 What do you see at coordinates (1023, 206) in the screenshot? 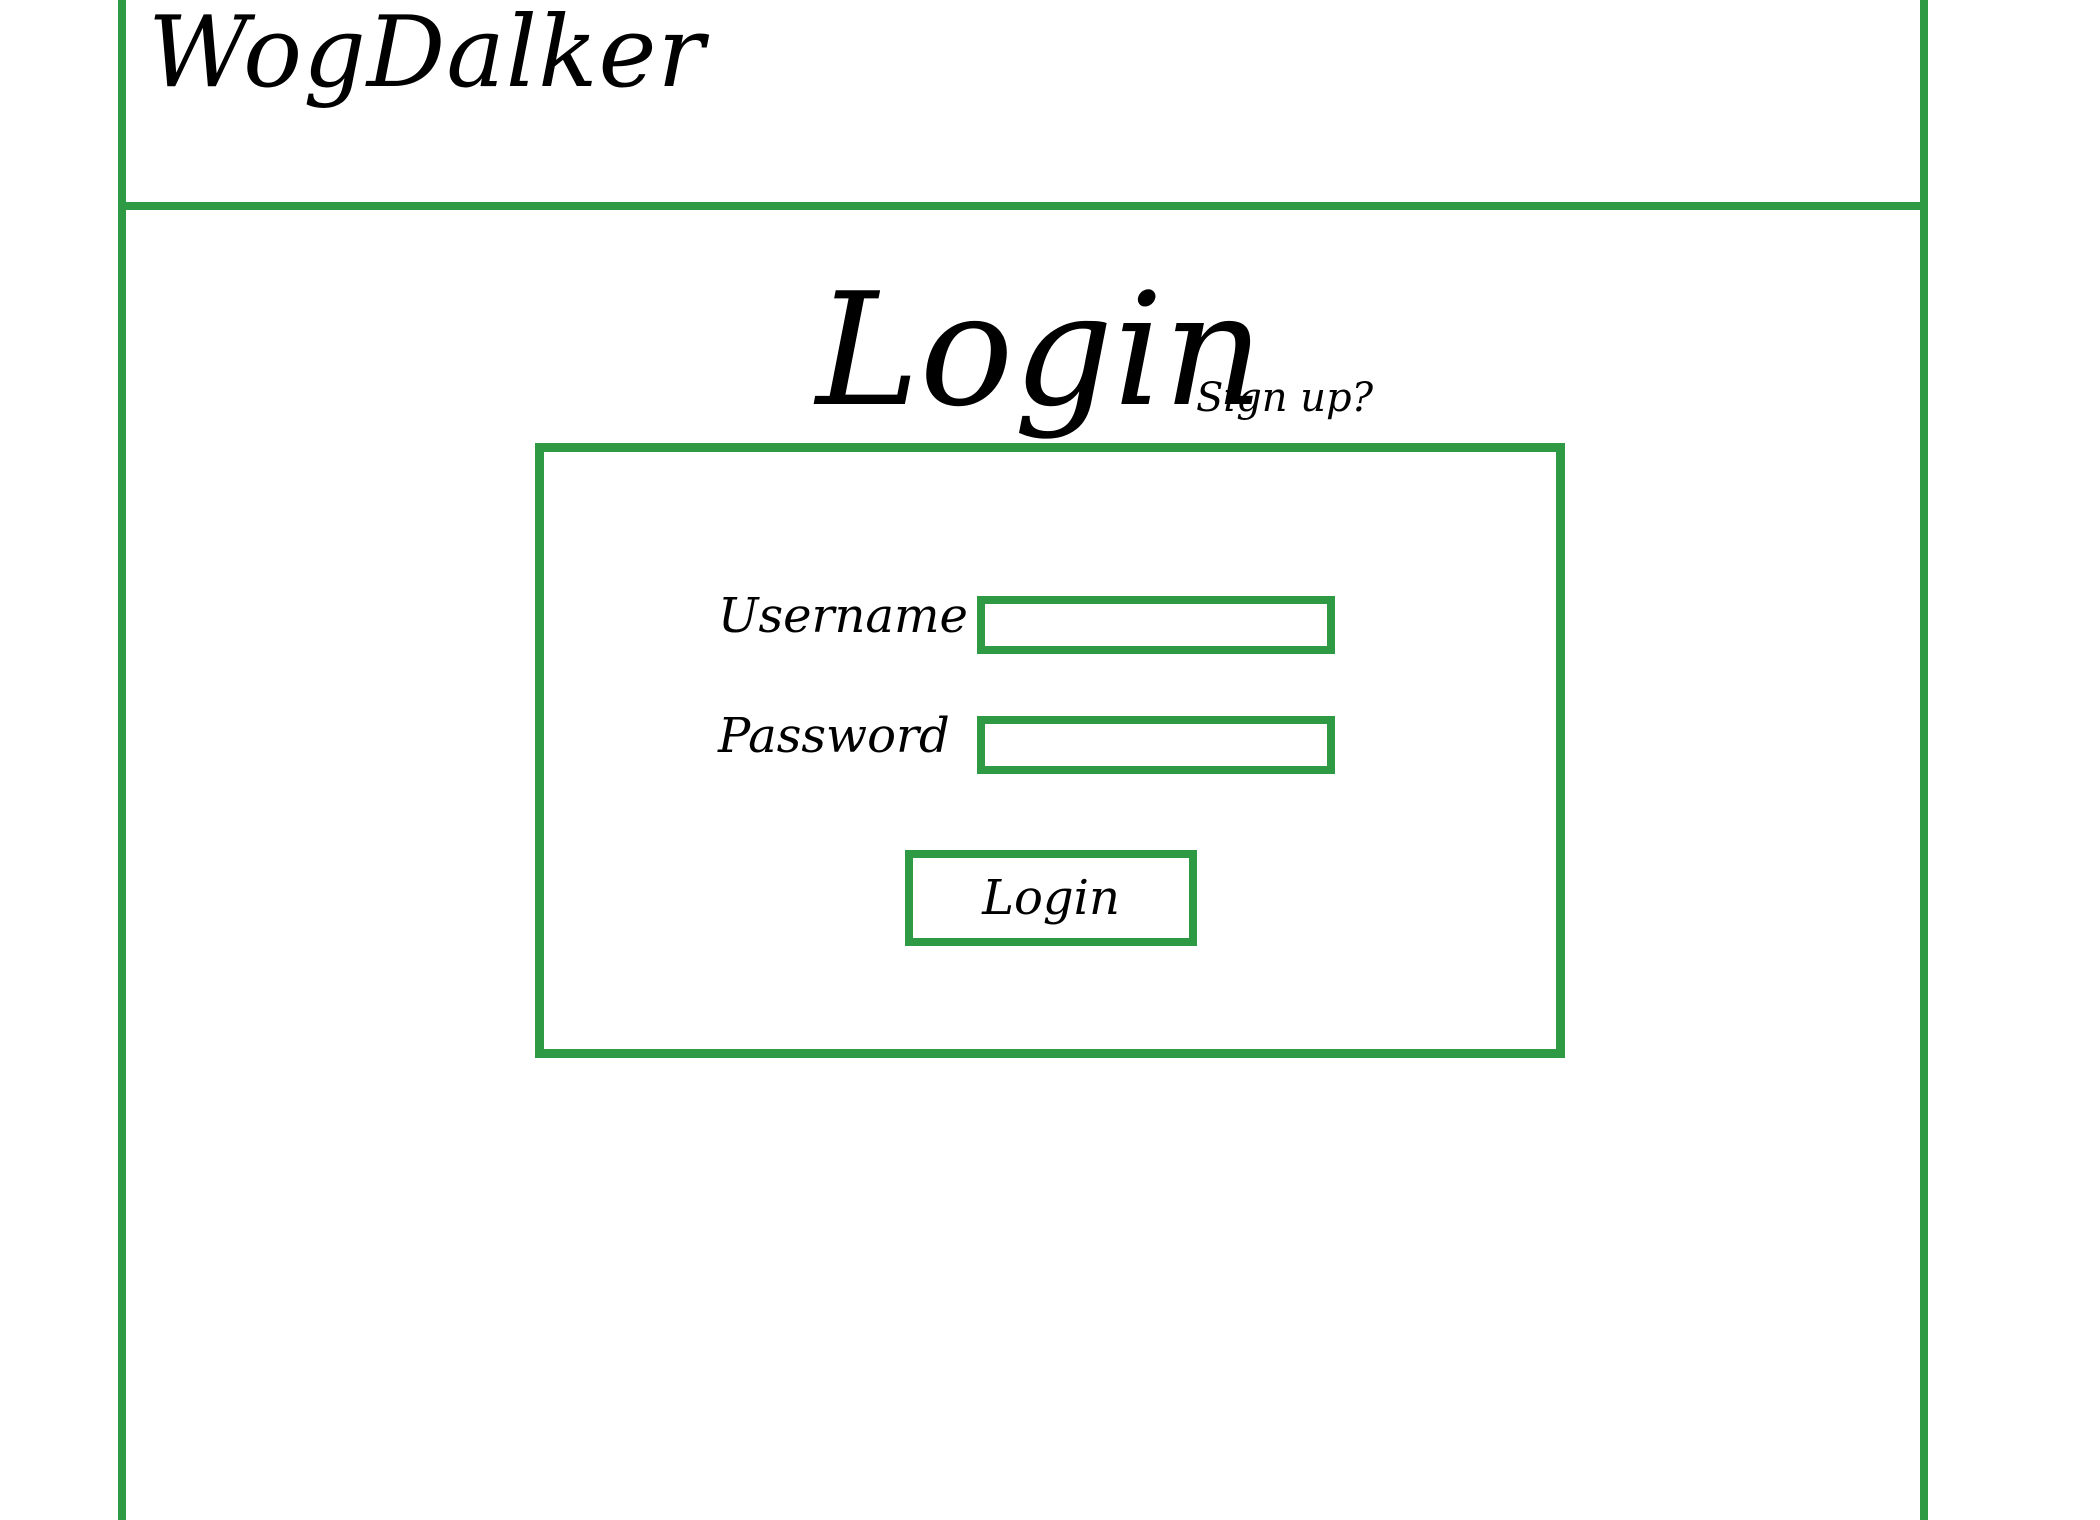
I see `header-divider` at bounding box center [1023, 206].